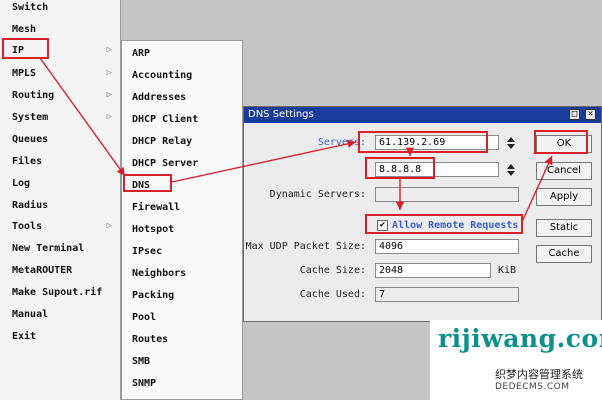 This screenshot has width=602, height=400. Describe the element at coordinates (539, 374) in the screenshot. I see `watermark-cn-text: 织梦内容管理系统` at that location.